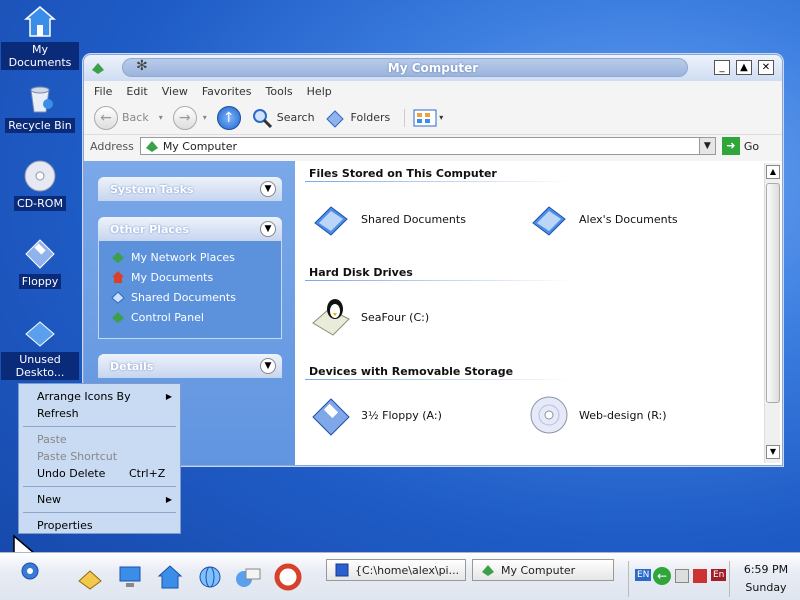 The height and width of the screenshot is (600, 800). Describe the element at coordinates (52, 439) in the screenshot. I see `menu-item-label: Paste` at that location.